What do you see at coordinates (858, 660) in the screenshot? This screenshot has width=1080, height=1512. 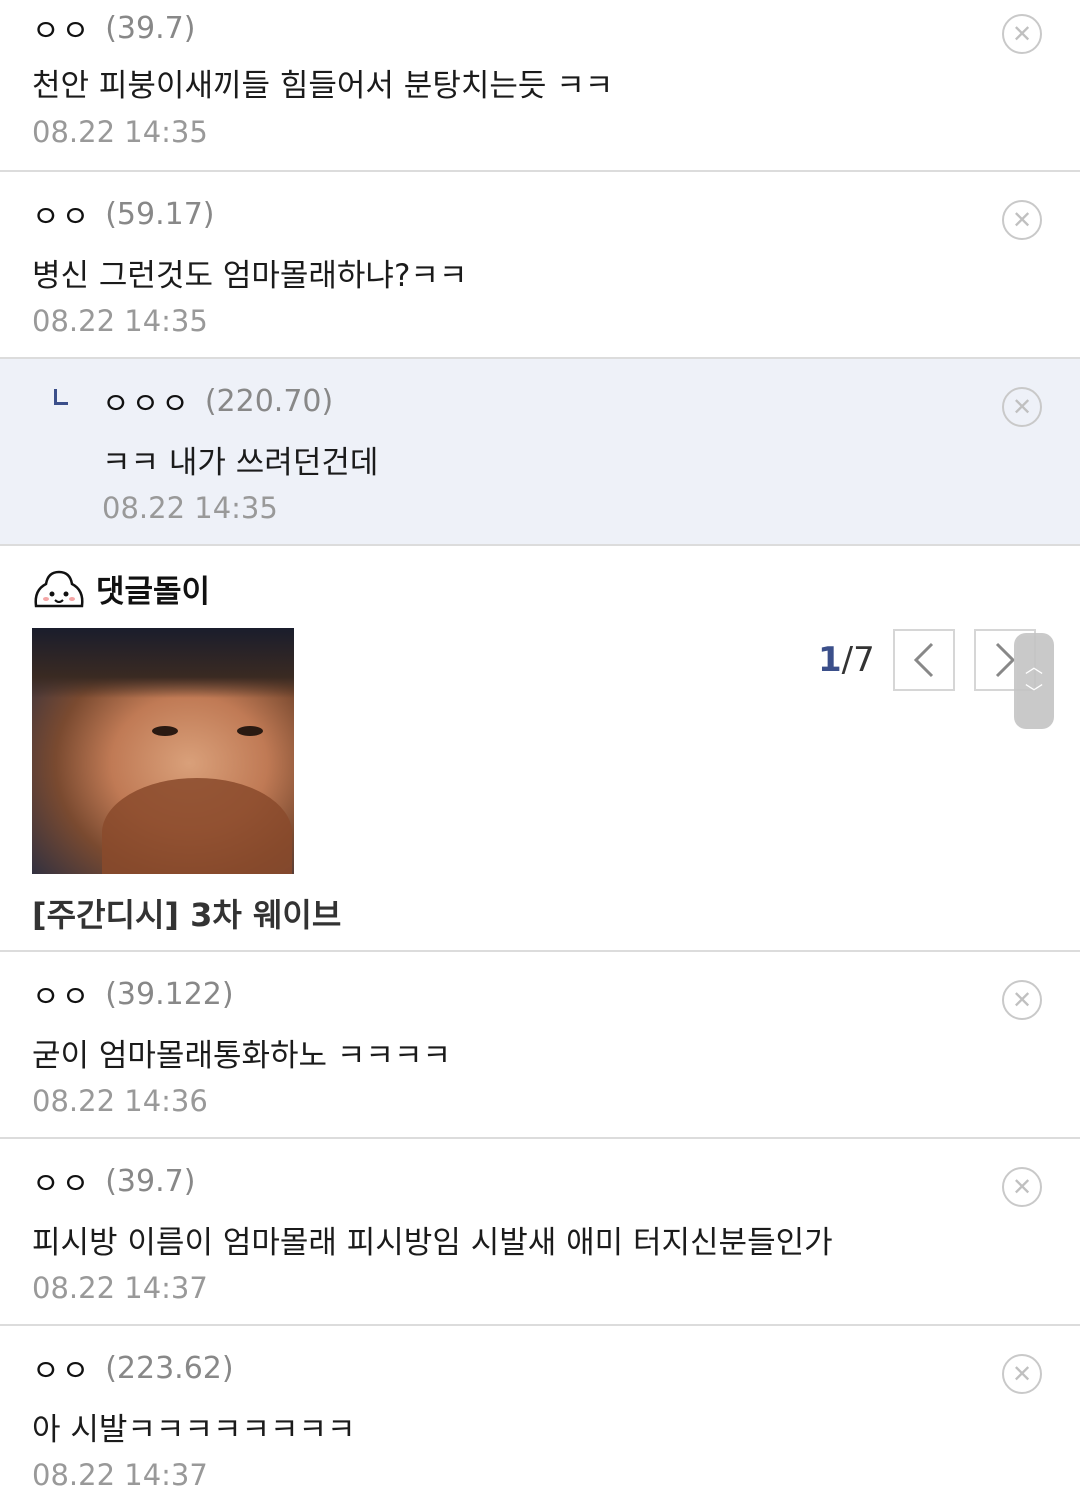 I see `page-total: /7` at bounding box center [858, 660].